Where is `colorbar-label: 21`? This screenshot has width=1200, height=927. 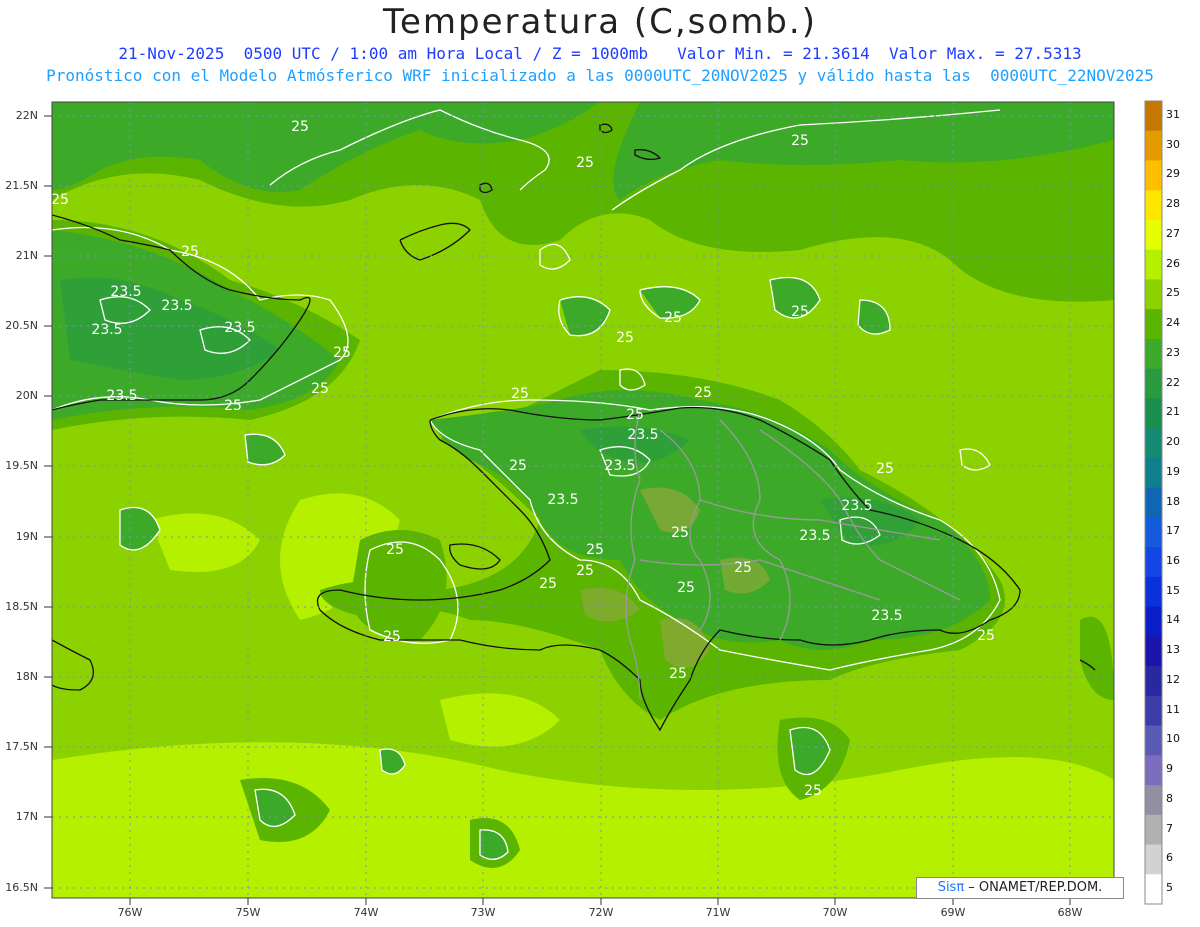
colorbar-label: 21 is located at coordinates (1173, 412).